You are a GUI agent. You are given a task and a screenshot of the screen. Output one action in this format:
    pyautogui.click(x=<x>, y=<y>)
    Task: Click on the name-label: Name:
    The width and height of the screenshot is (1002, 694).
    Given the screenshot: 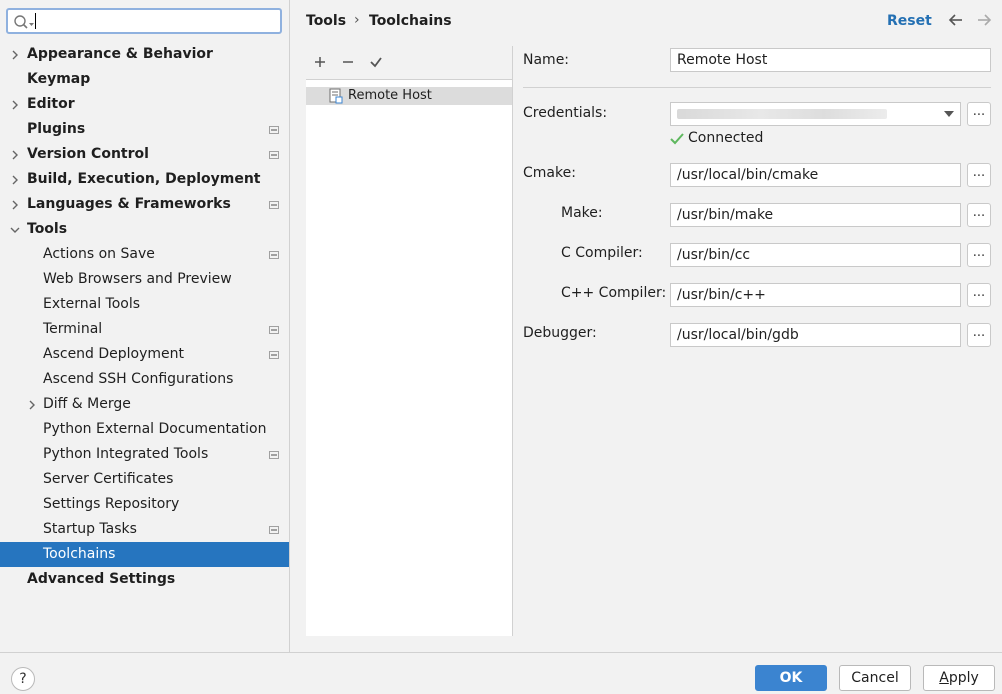 What is the action you would take?
    pyautogui.click(x=546, y=60)
    